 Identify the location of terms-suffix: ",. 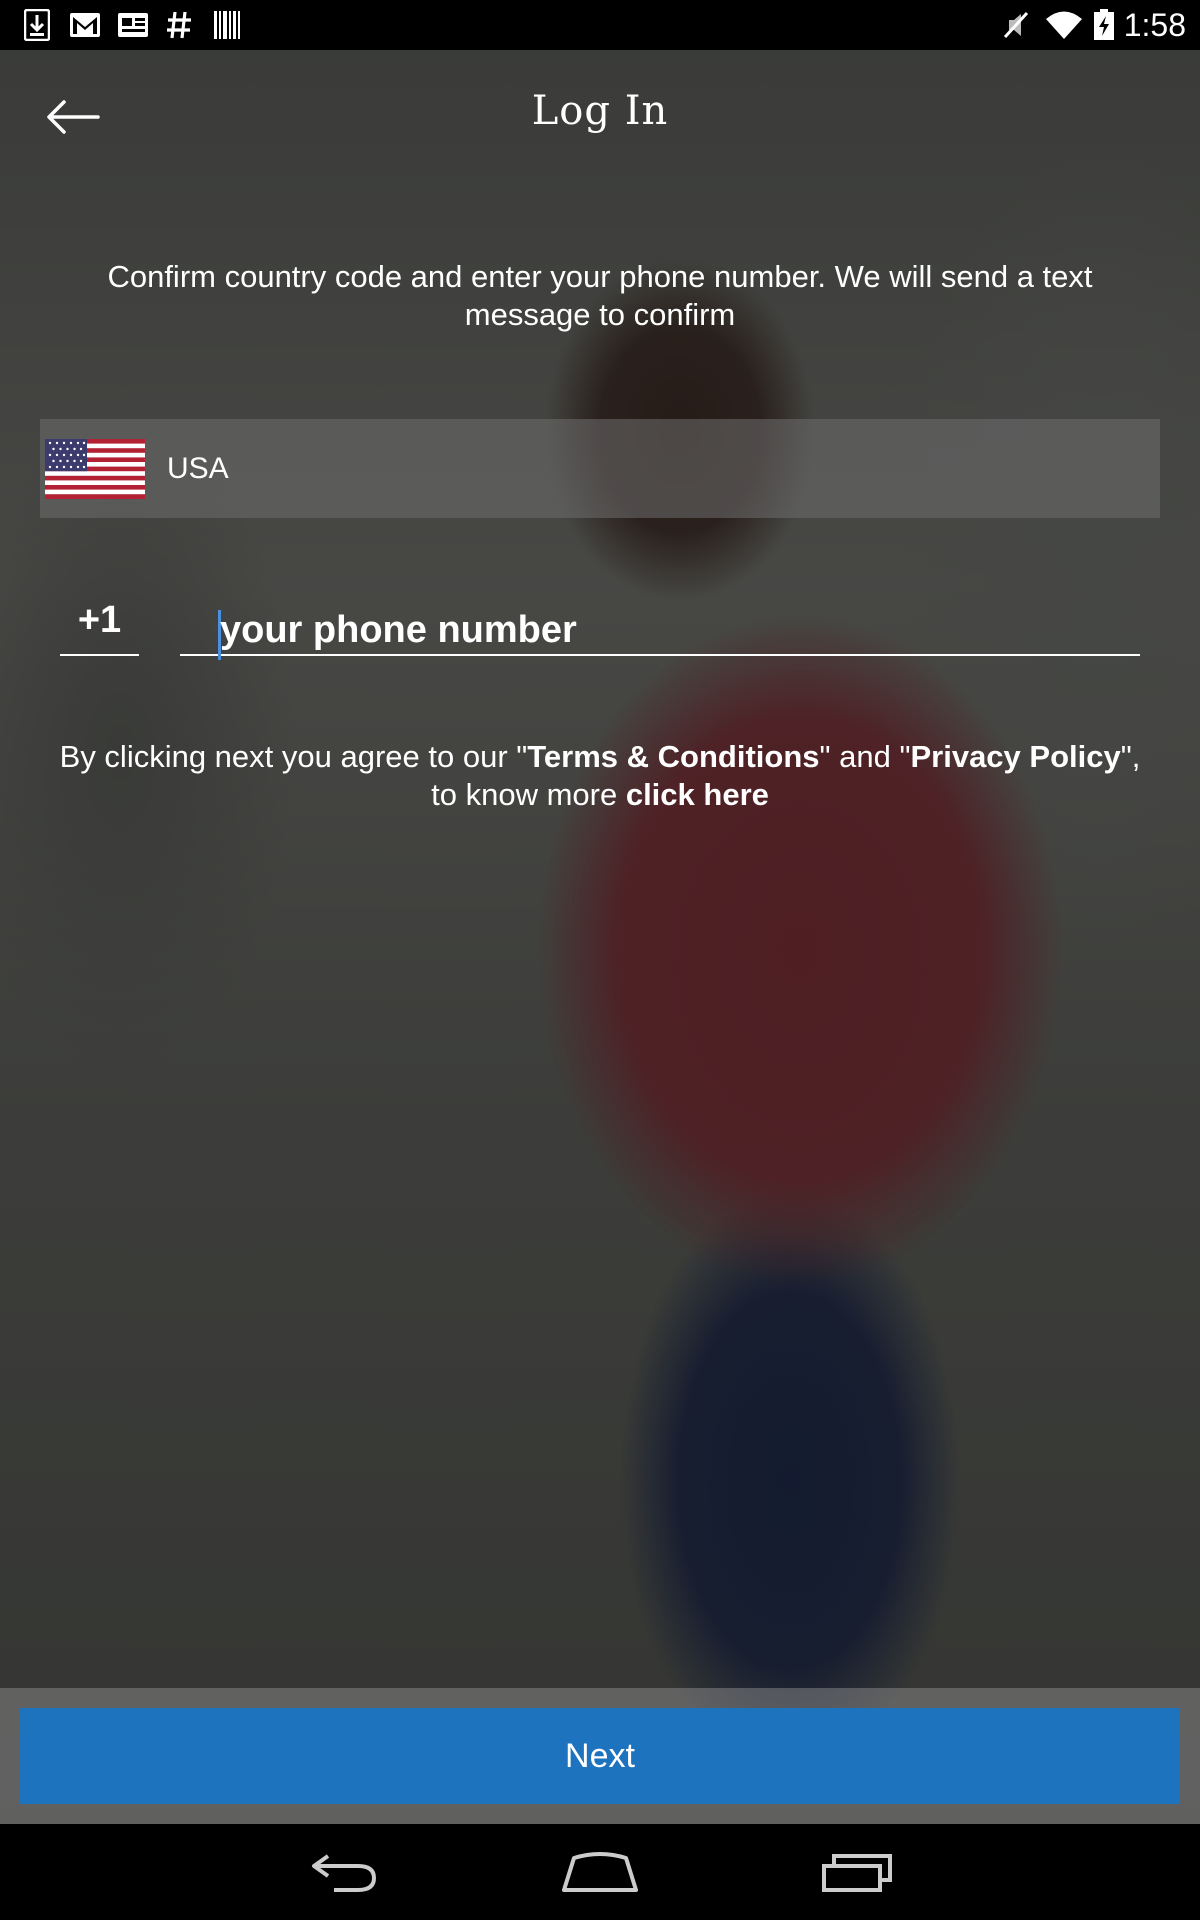
(1130, 756).